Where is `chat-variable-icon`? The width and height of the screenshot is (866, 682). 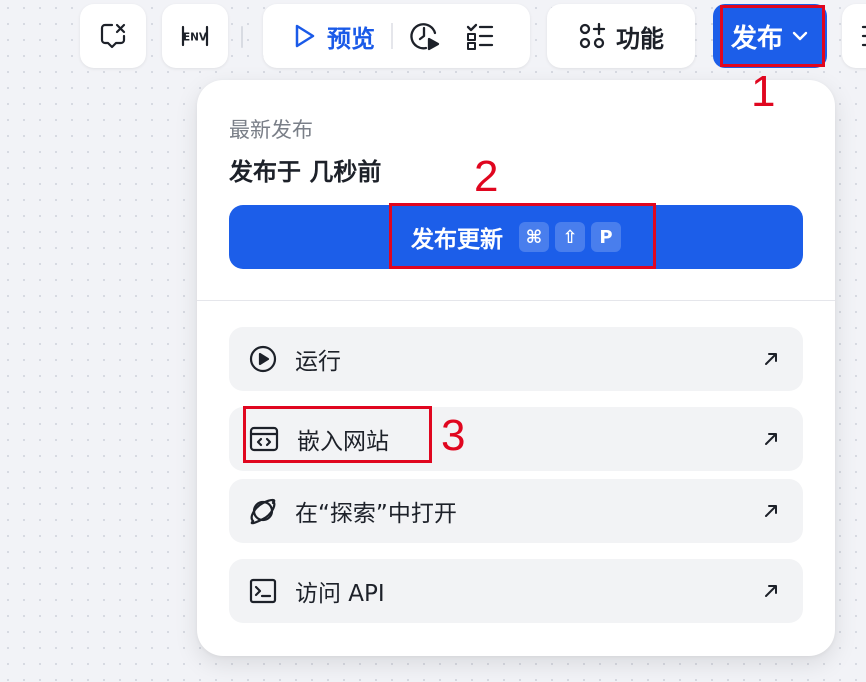 chat-variable-icon is located at coordinates (113, 36).